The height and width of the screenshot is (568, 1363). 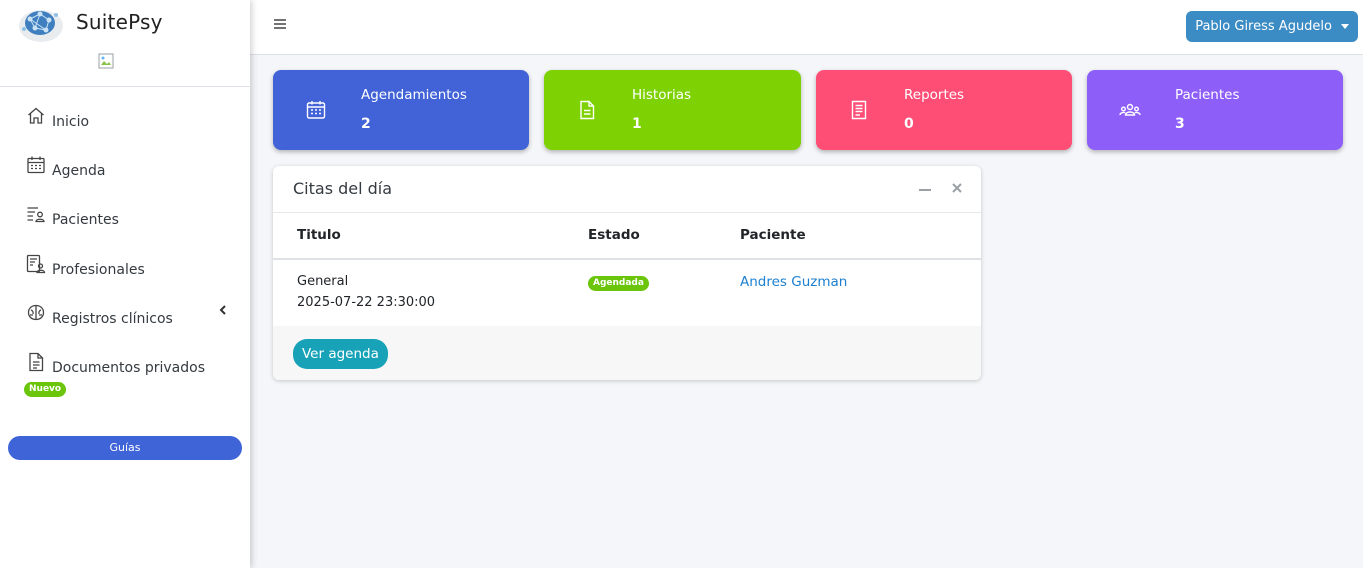 What do you see at coordinates (98, 270) in the screenshot?
I see `sidebar-item-label: Profesionales` at bounding box center [98, 270].